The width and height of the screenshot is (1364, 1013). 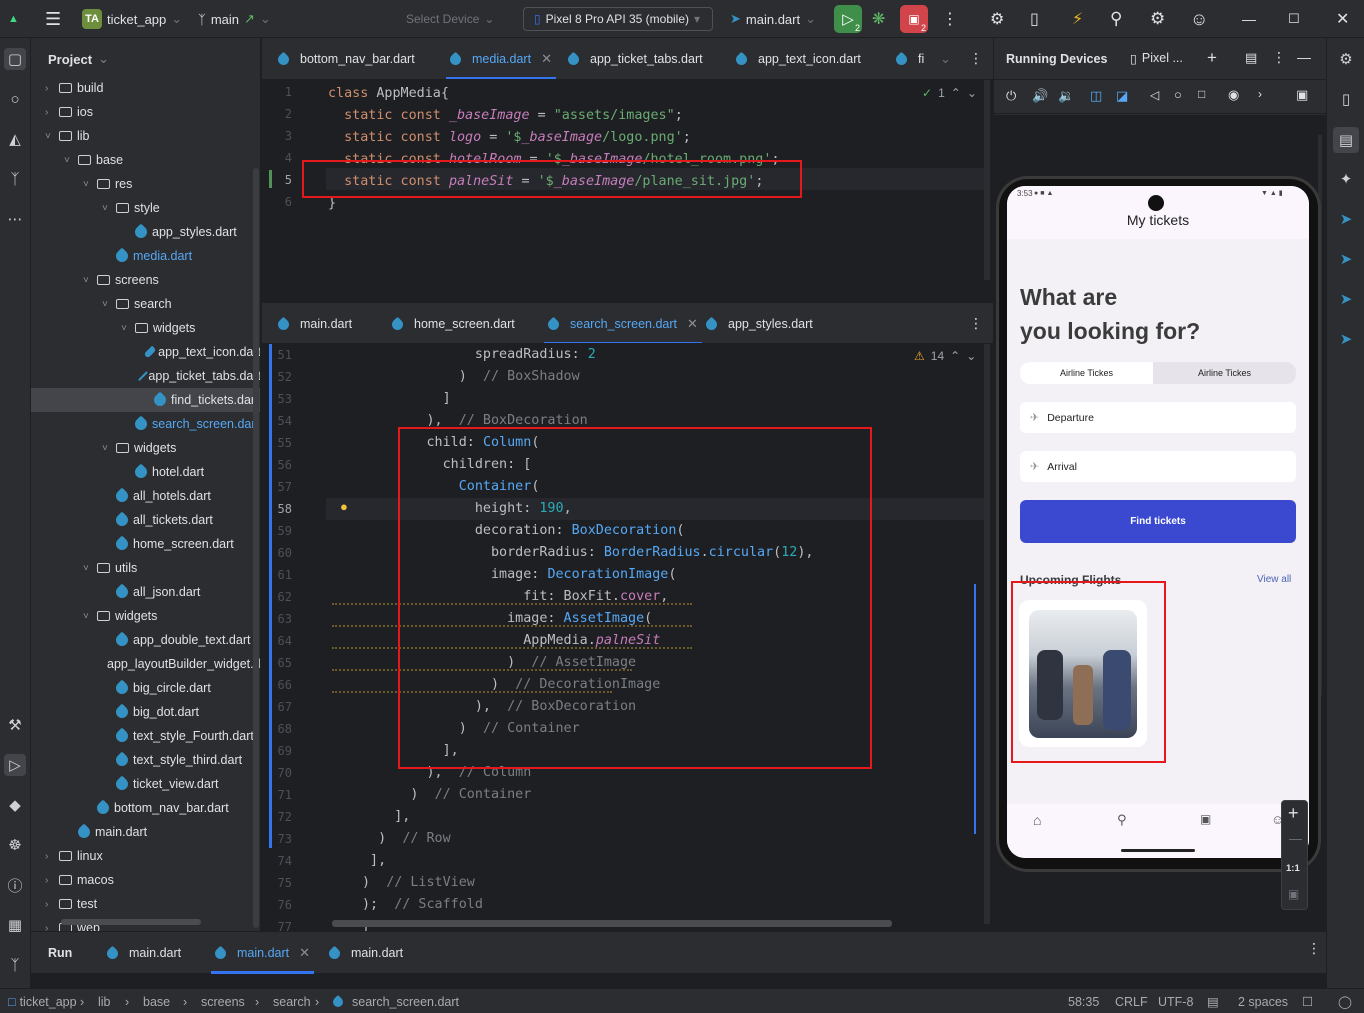 What do you see at coordinates (1293, 813) in the screenshot?
I see `zoom-in-icon: +` at bounding box center [1293, 813].